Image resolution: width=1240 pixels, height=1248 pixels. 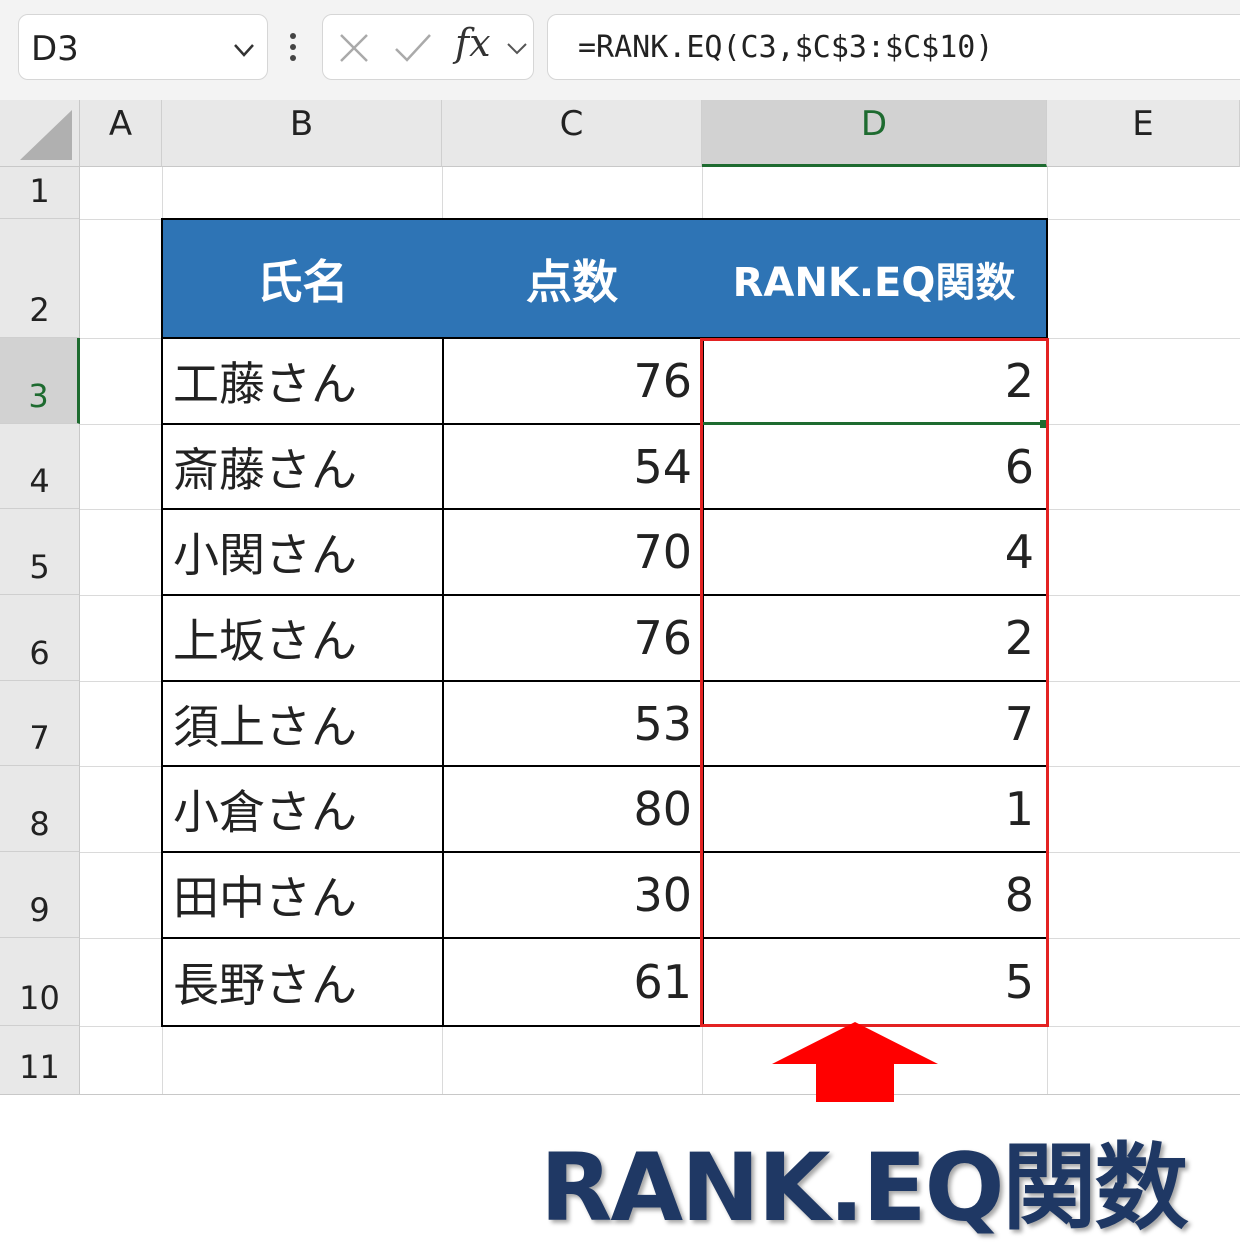 What do you see at coordinates (143, 47) in the screenshot?
I see `name-box: D3` at bounding box center [143, 47].